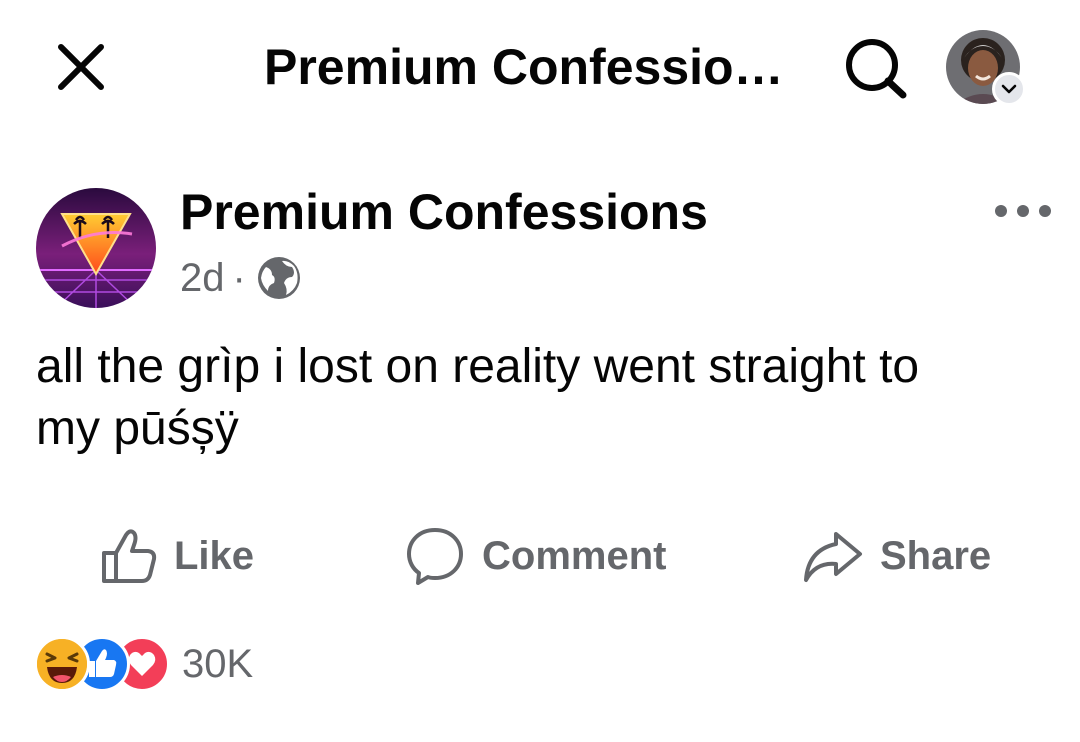 The height and width of the screenshot is (742, 1080). What do you see at coordinates (62, 664) in the screenshot?
I see `haha-reaction-icon` at bounding box center [62, 664].